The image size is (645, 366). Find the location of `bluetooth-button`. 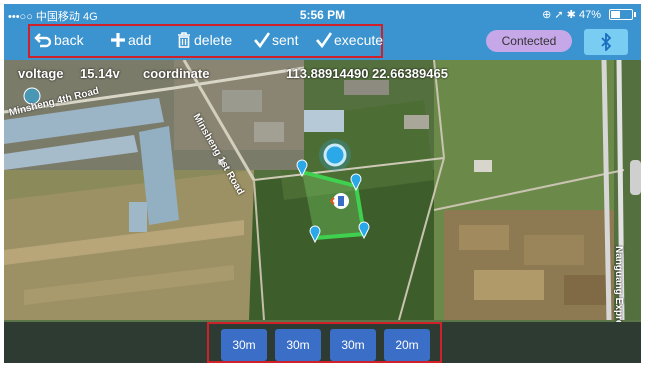

bluetooth-button is located at coordinates (606, 42).